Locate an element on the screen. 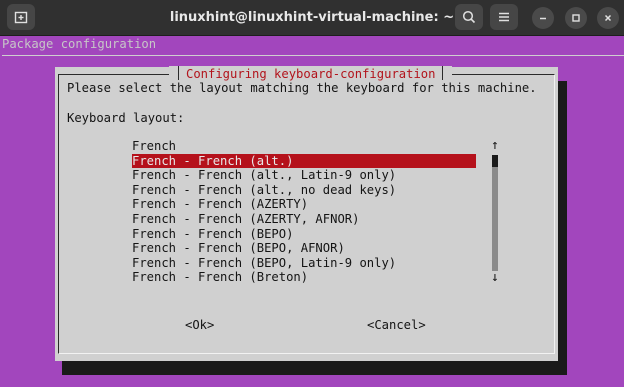 This screenshot has height=387, width=624. maximize-icon is located at coordinates (576, 18).